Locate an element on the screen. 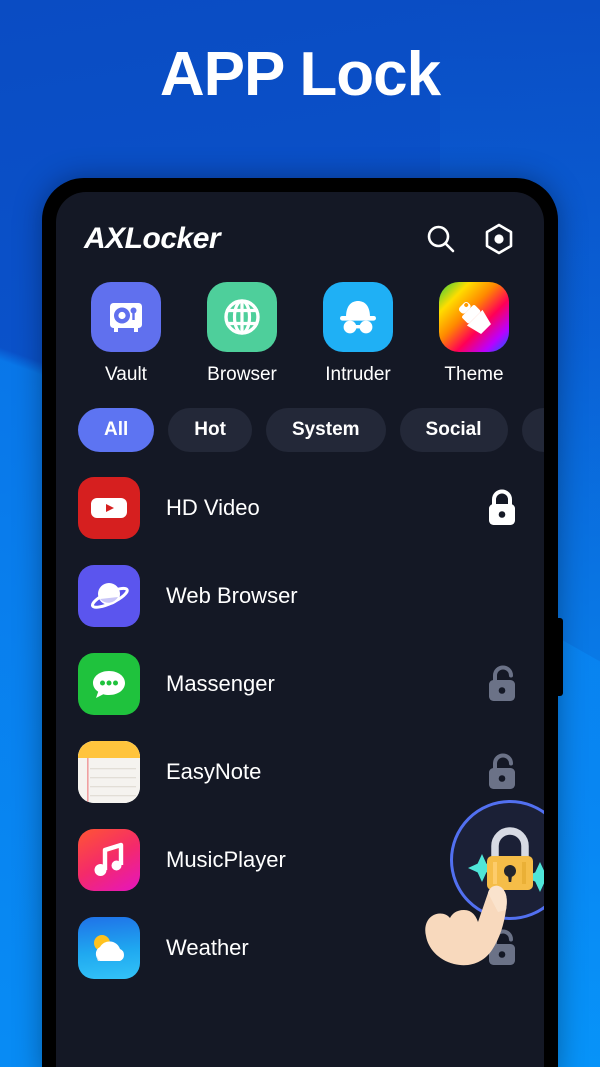  vault-icon is located at coordinates (126, 317).